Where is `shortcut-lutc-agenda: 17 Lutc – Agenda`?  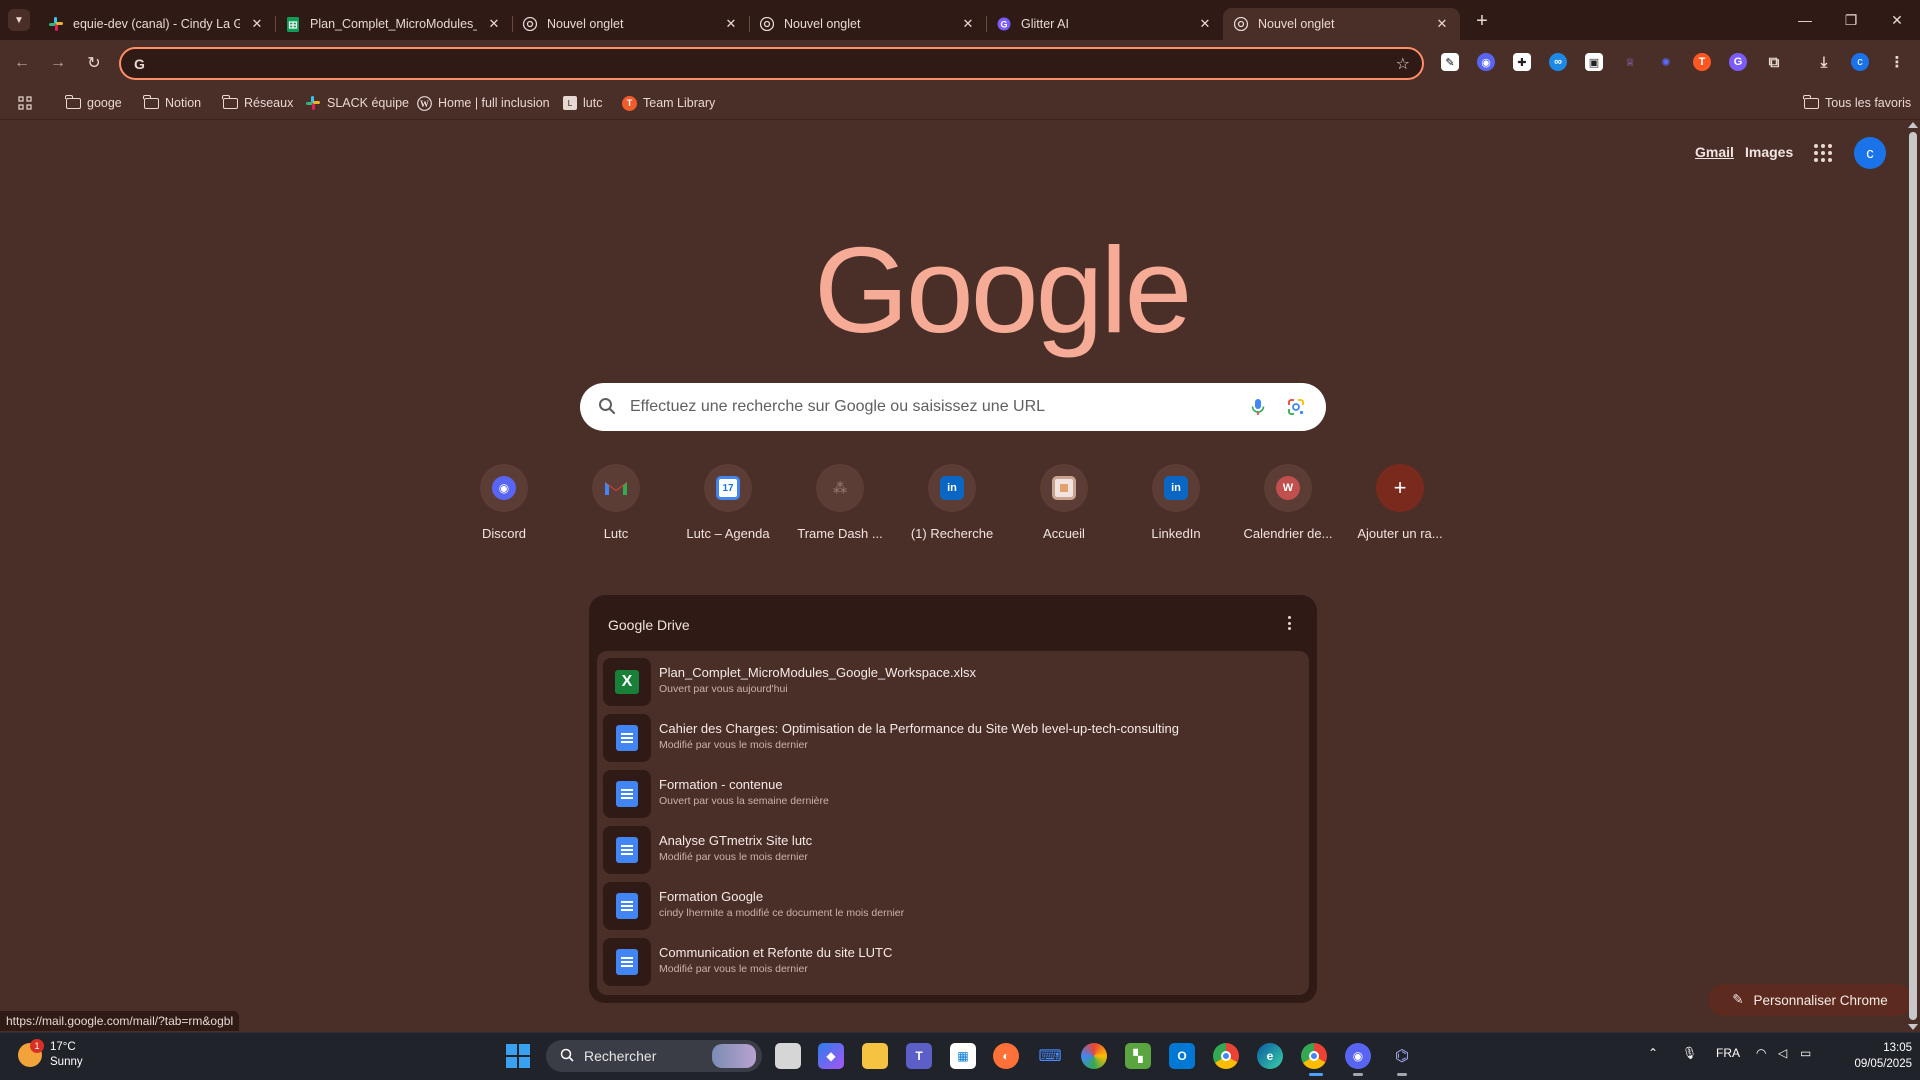
shortcut-lutc-agenda: 17 Lutc – Agenda is located at coordinates (728, 510).